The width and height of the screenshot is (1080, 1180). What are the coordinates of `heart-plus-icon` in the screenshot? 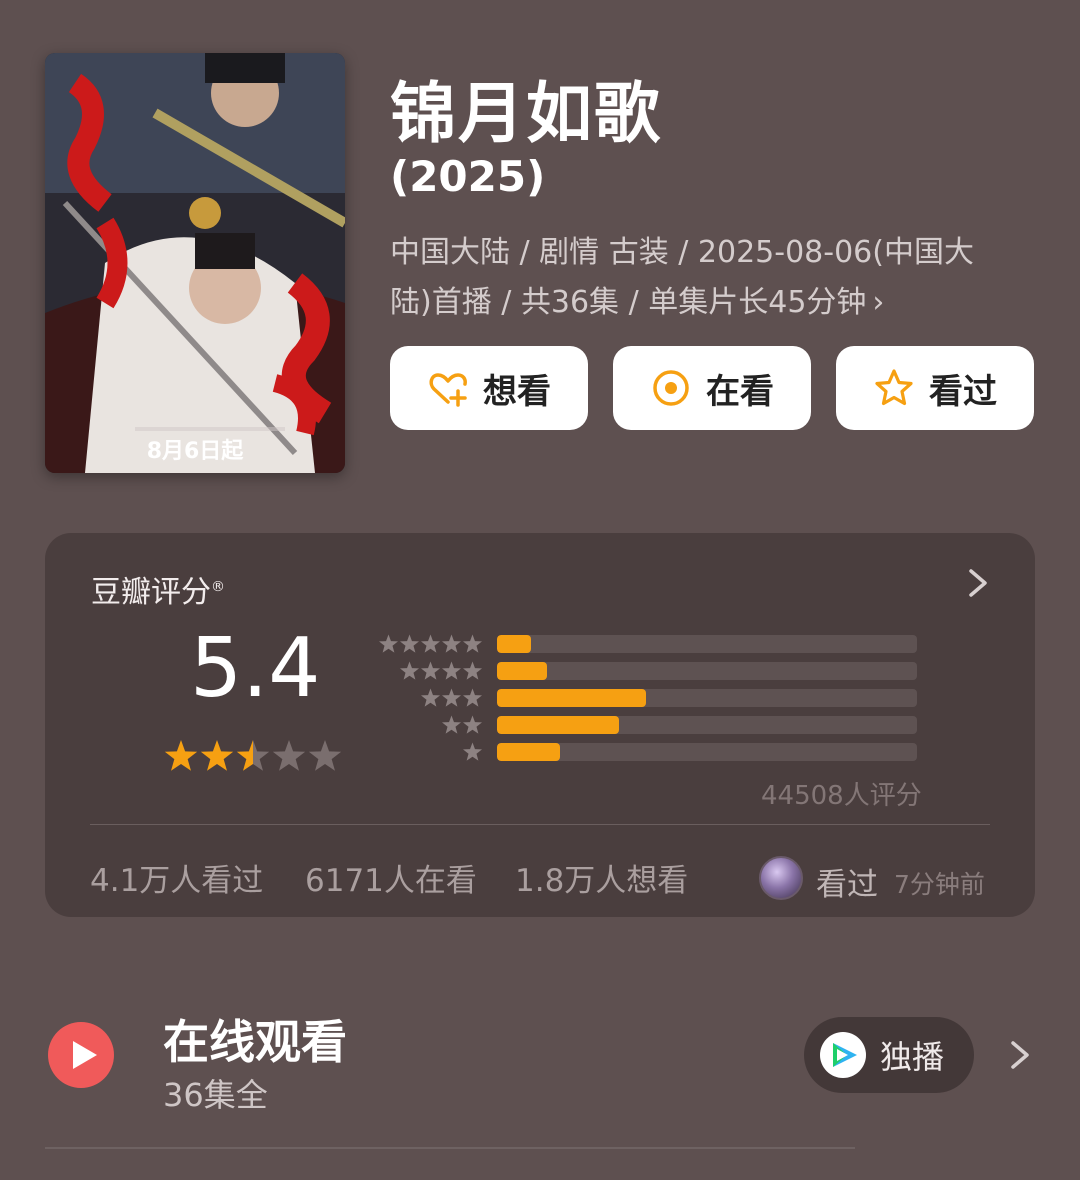 It's located at (448, 390).